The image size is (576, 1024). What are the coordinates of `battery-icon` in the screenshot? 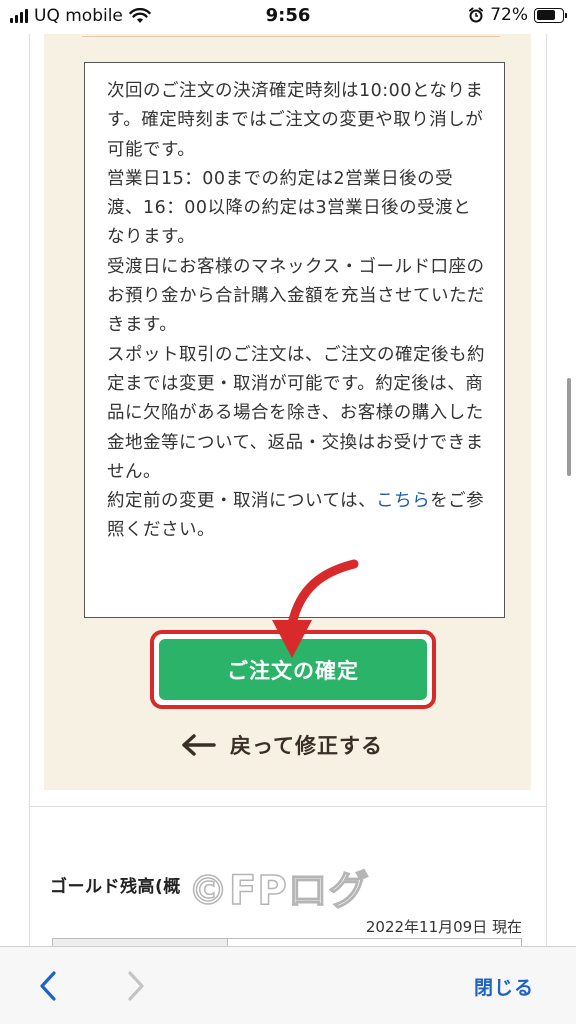 It's located at (550, 15).